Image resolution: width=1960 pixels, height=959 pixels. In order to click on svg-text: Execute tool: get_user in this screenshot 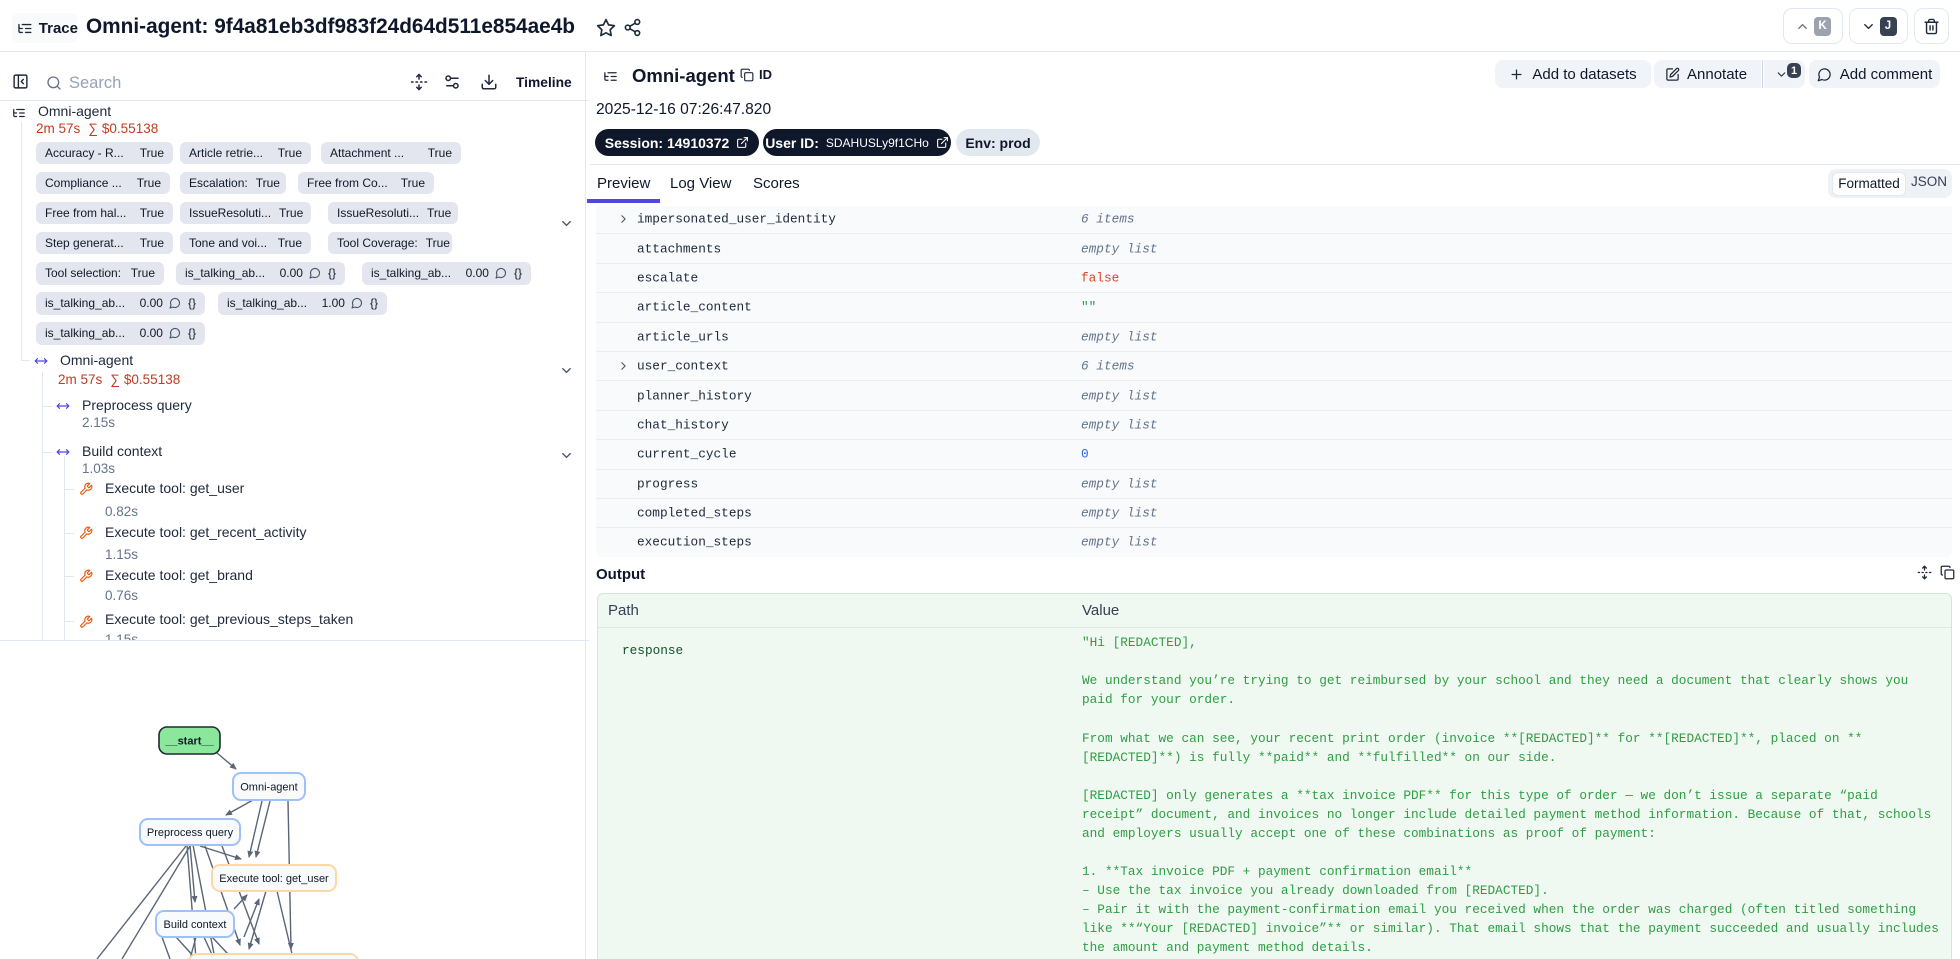, I will do `click(274, 879)`.